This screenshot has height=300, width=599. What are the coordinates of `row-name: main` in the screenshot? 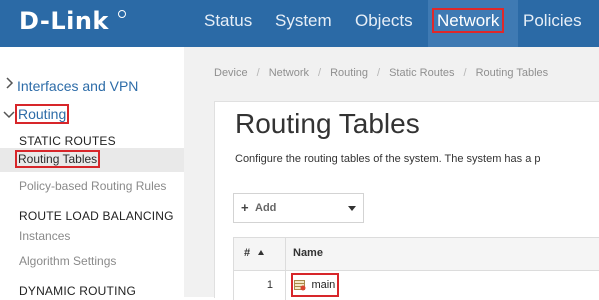 It's located at (323, 285).